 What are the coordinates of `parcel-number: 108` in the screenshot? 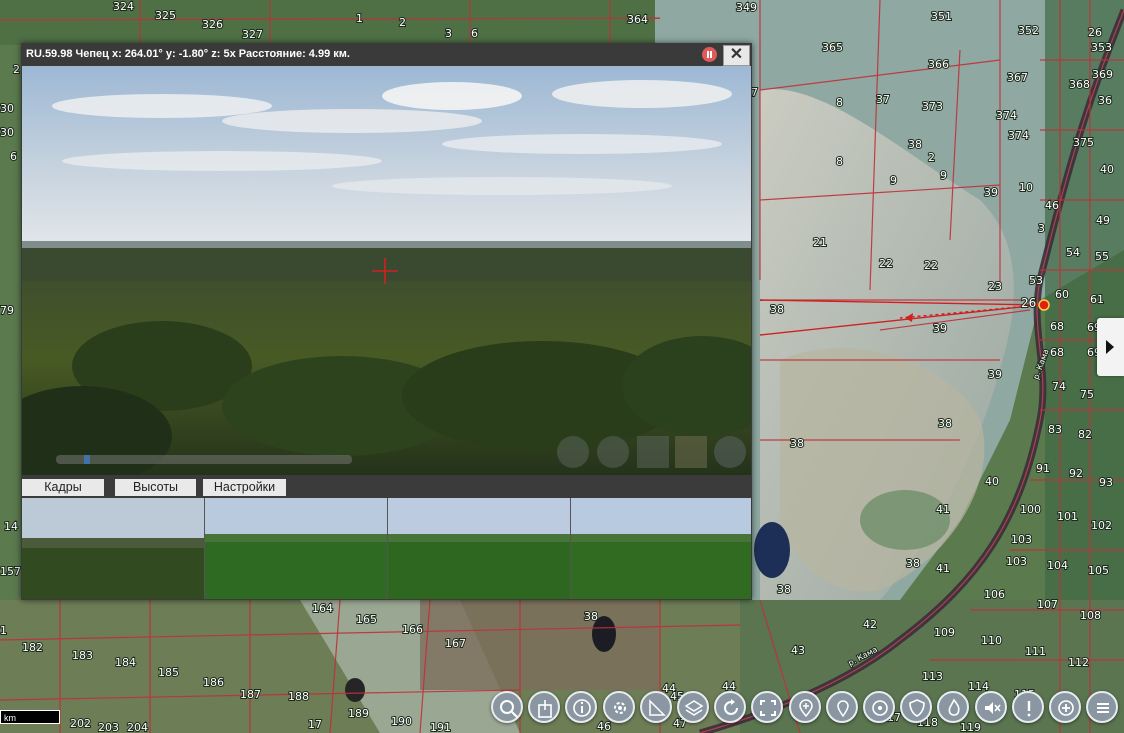 It's located at (1090, 615).